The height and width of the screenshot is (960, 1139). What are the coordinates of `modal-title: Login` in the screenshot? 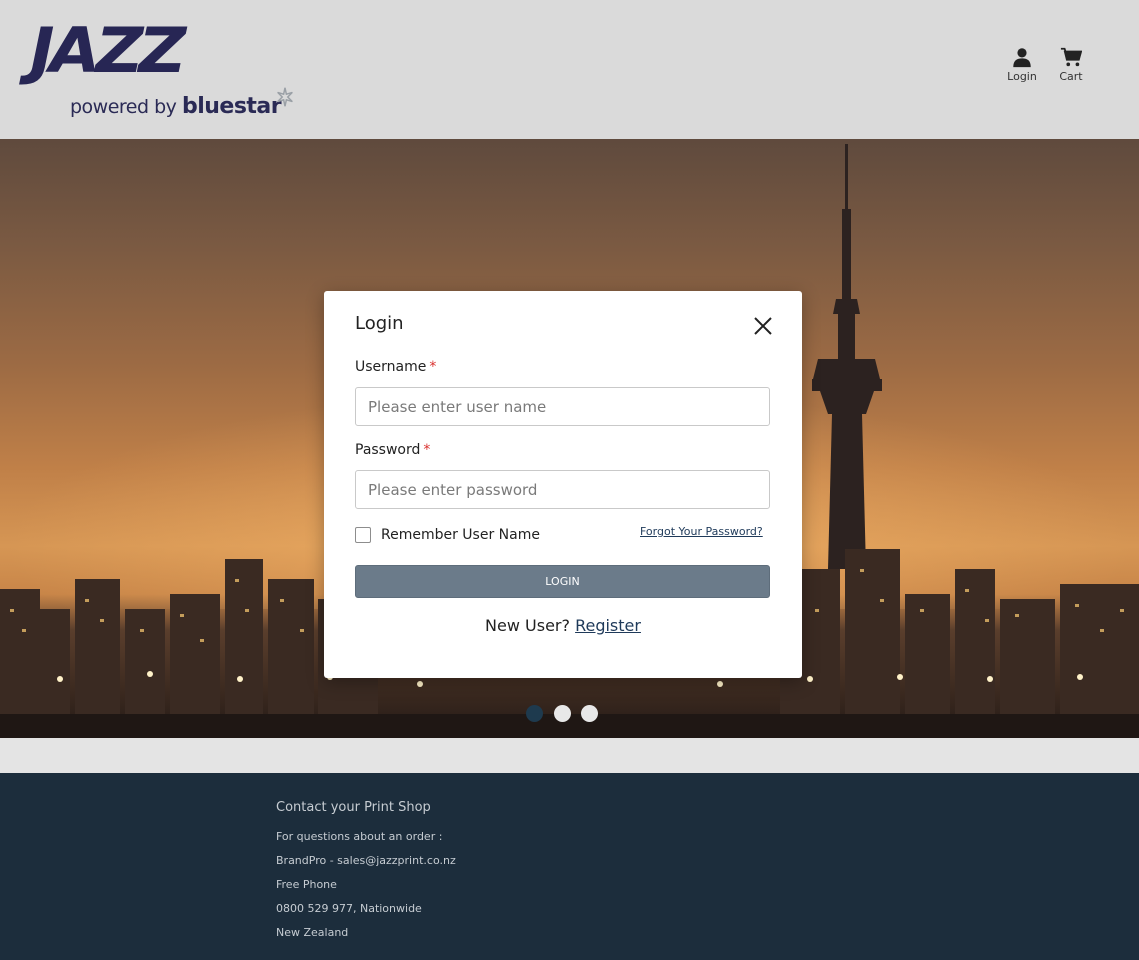 It's located at (379, 323).